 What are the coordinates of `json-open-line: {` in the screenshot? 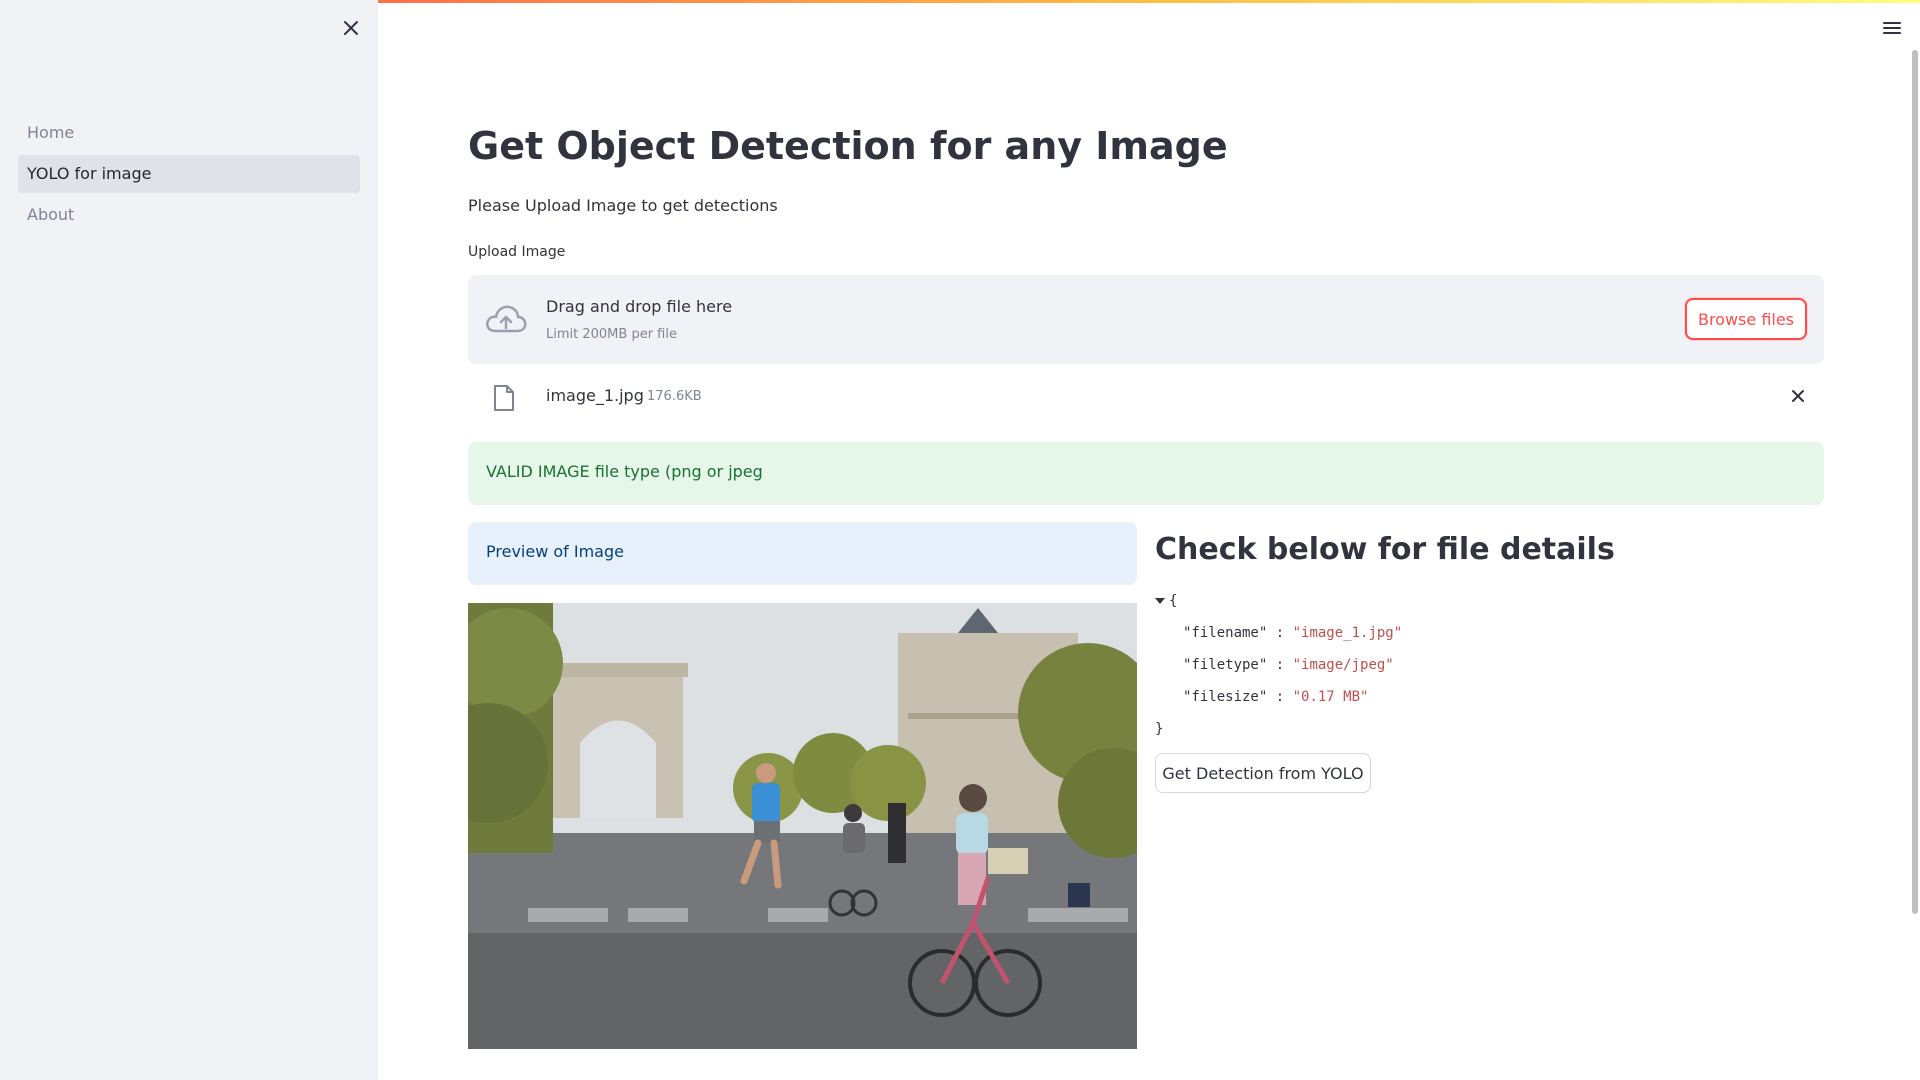 It's located at (1278, 606).